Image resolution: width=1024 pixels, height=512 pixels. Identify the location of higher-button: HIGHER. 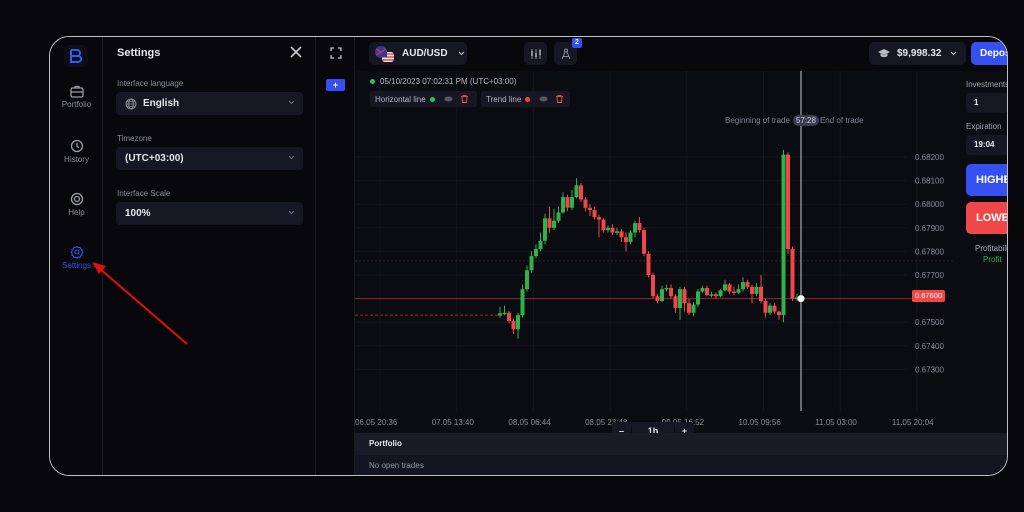
(986, 180).